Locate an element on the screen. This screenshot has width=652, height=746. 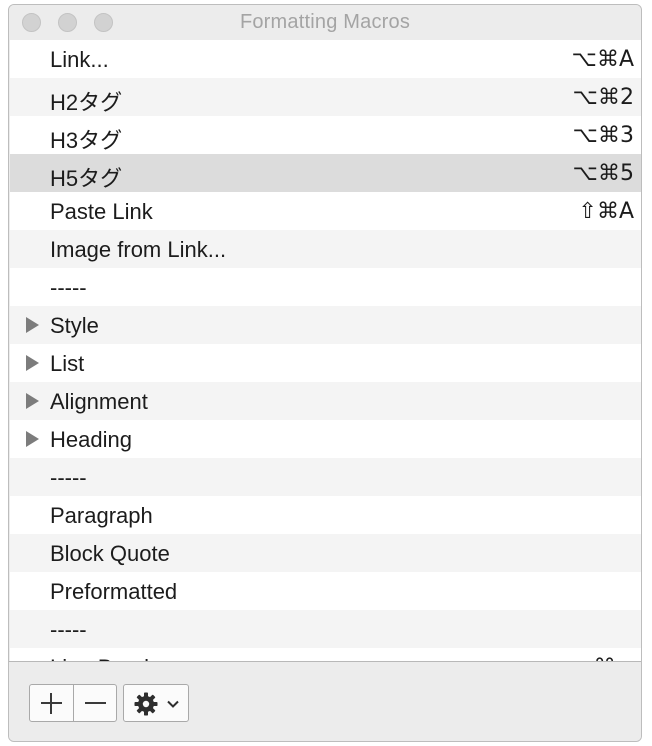
remove-macro-button is located at coordinates (94, 703).